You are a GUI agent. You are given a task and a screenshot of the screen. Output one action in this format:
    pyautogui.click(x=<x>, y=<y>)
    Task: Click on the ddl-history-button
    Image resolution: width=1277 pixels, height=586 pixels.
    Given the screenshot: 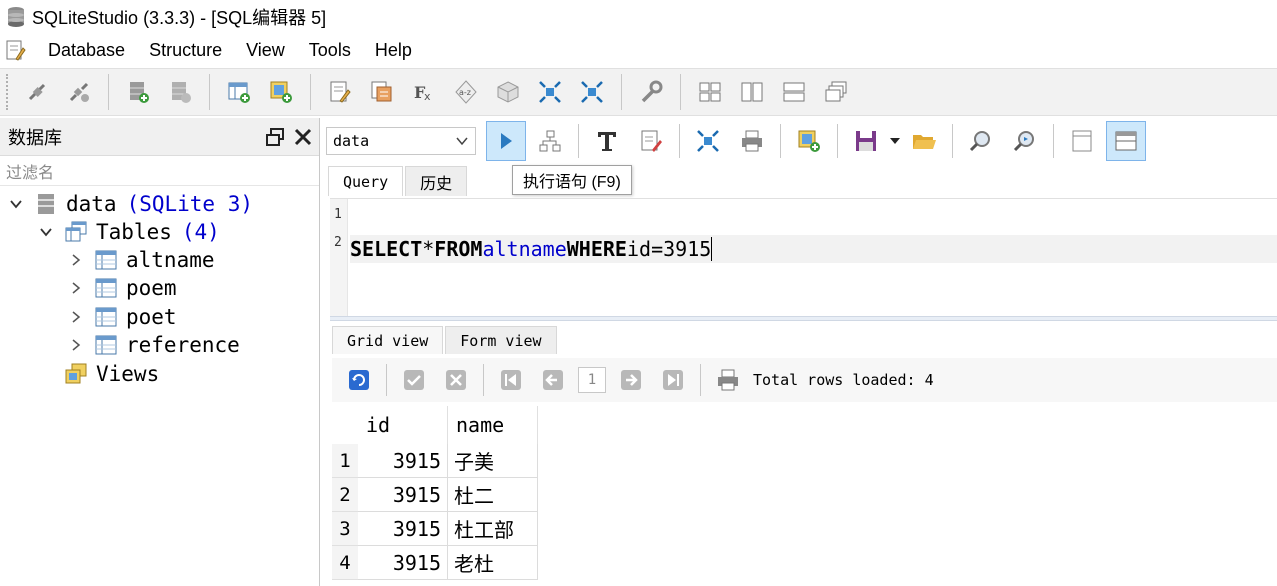 What is the action you would take?
    pyautogui.click(x=382, y=92)
    